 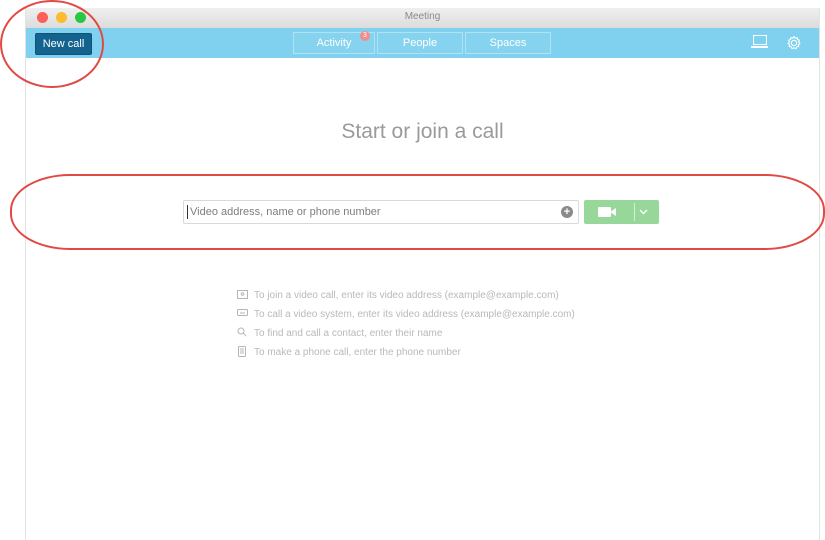 What do you see at coordinates (759, 41) in the screenshot?
I see `laptop-icon` at bounding box center [759, 41].